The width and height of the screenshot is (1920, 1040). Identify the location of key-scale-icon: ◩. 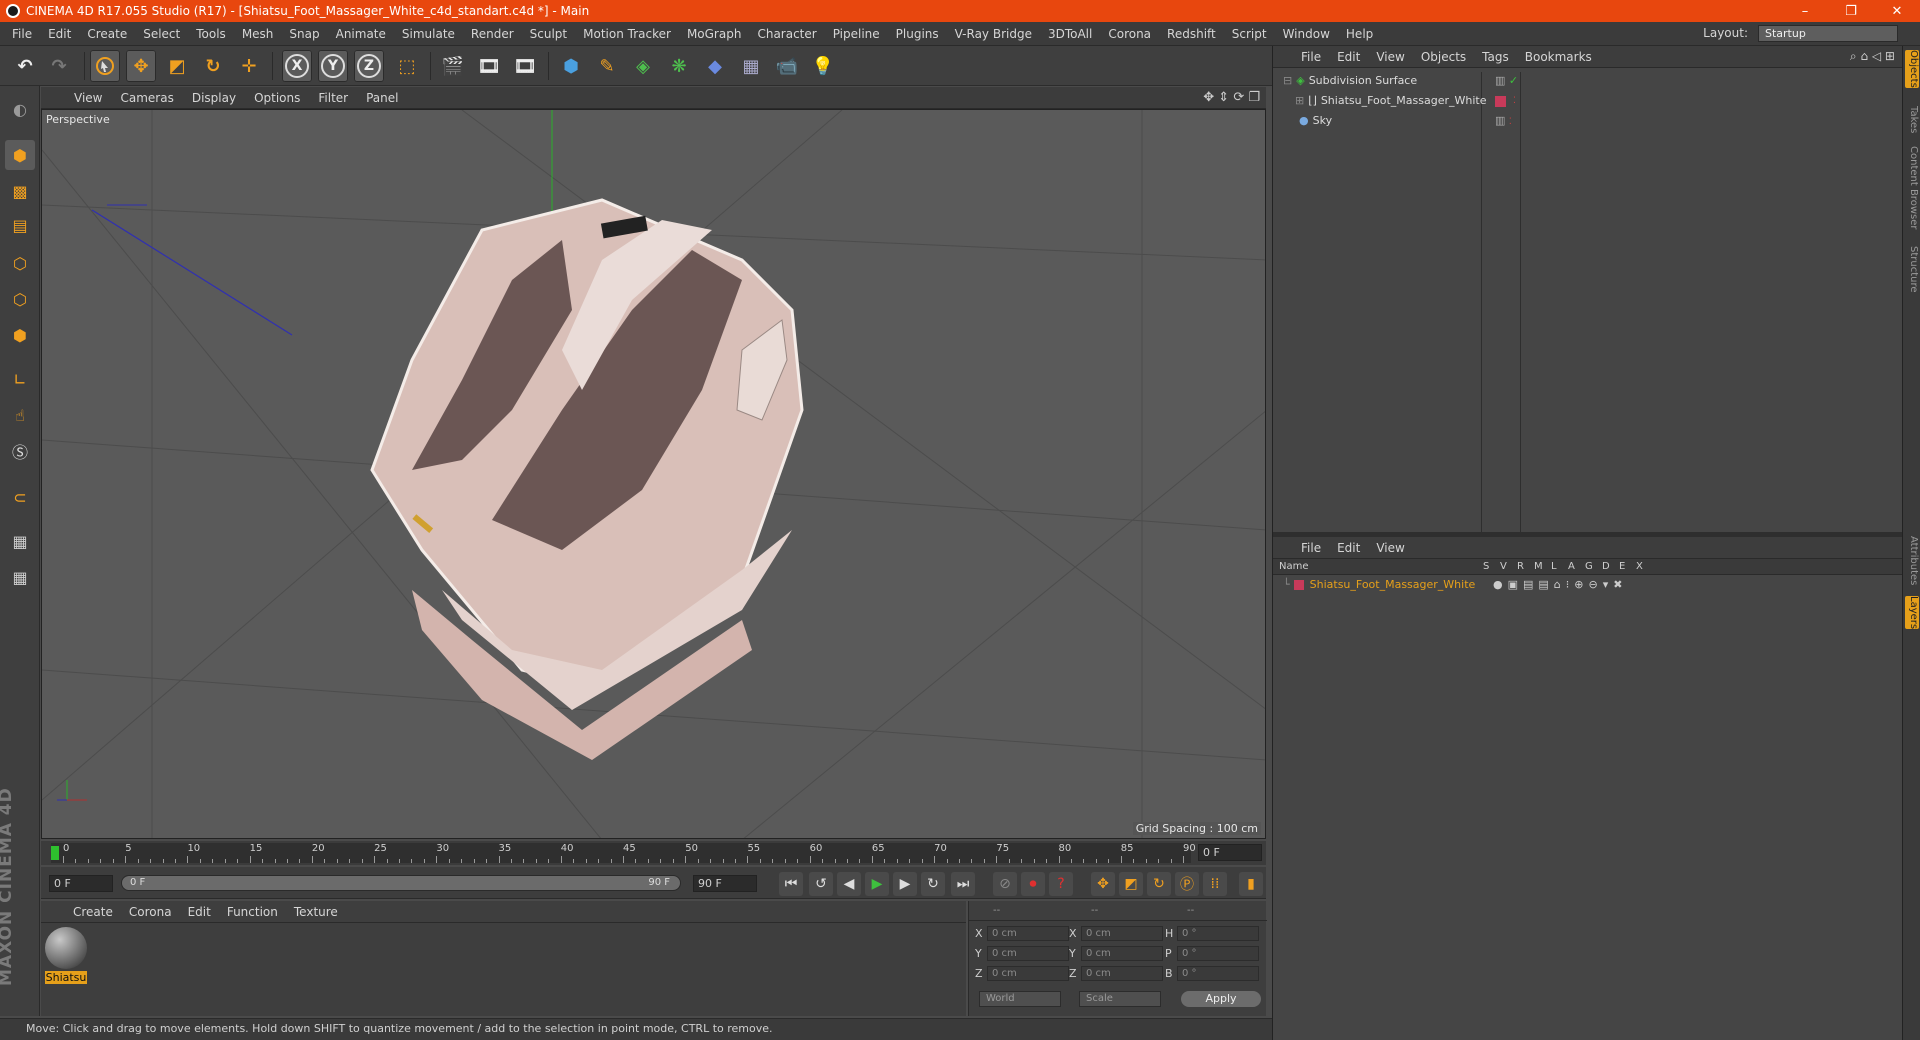
(1131, 884).